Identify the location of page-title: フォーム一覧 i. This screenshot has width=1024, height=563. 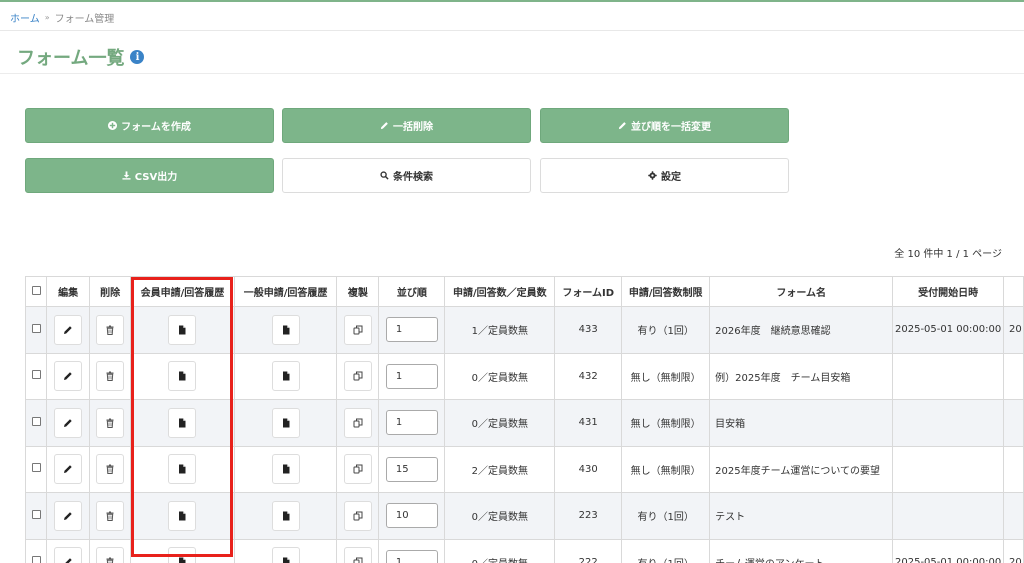
(81, 57).